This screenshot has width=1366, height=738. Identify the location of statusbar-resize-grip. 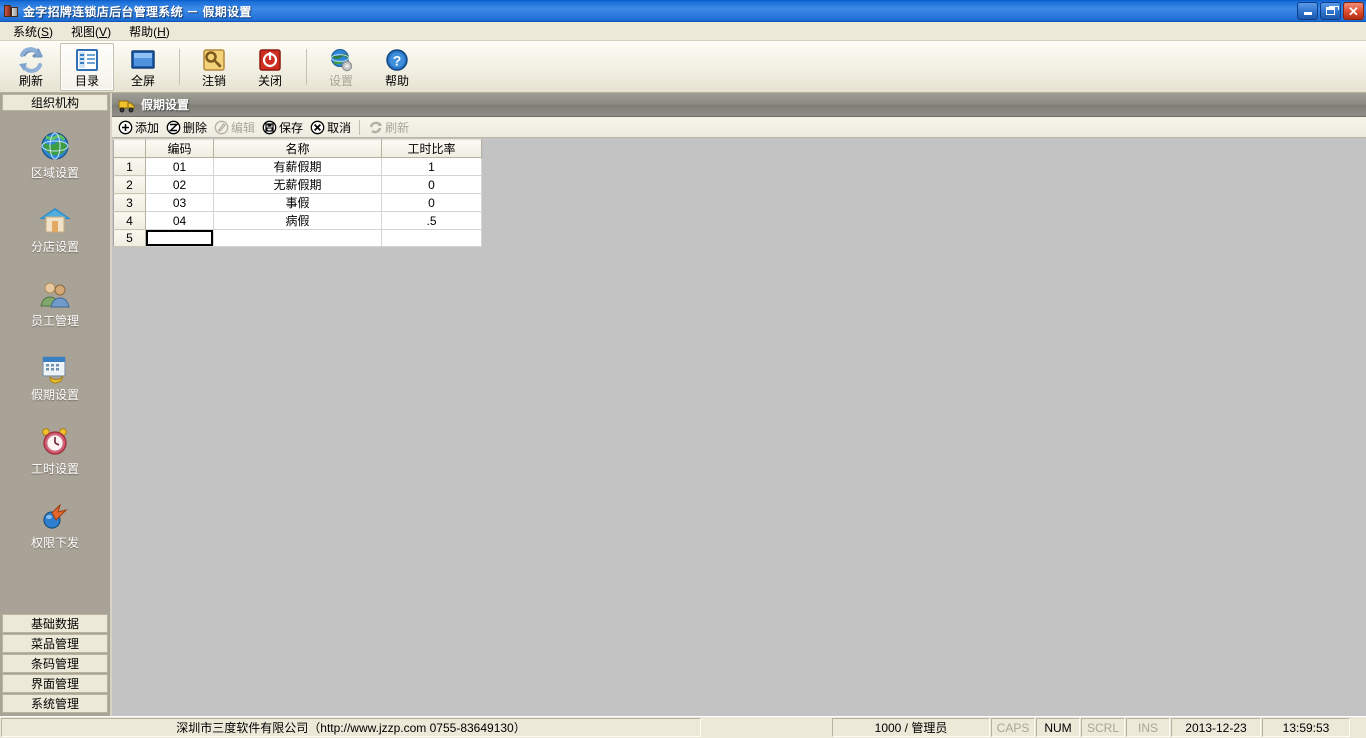
(1358, 727).